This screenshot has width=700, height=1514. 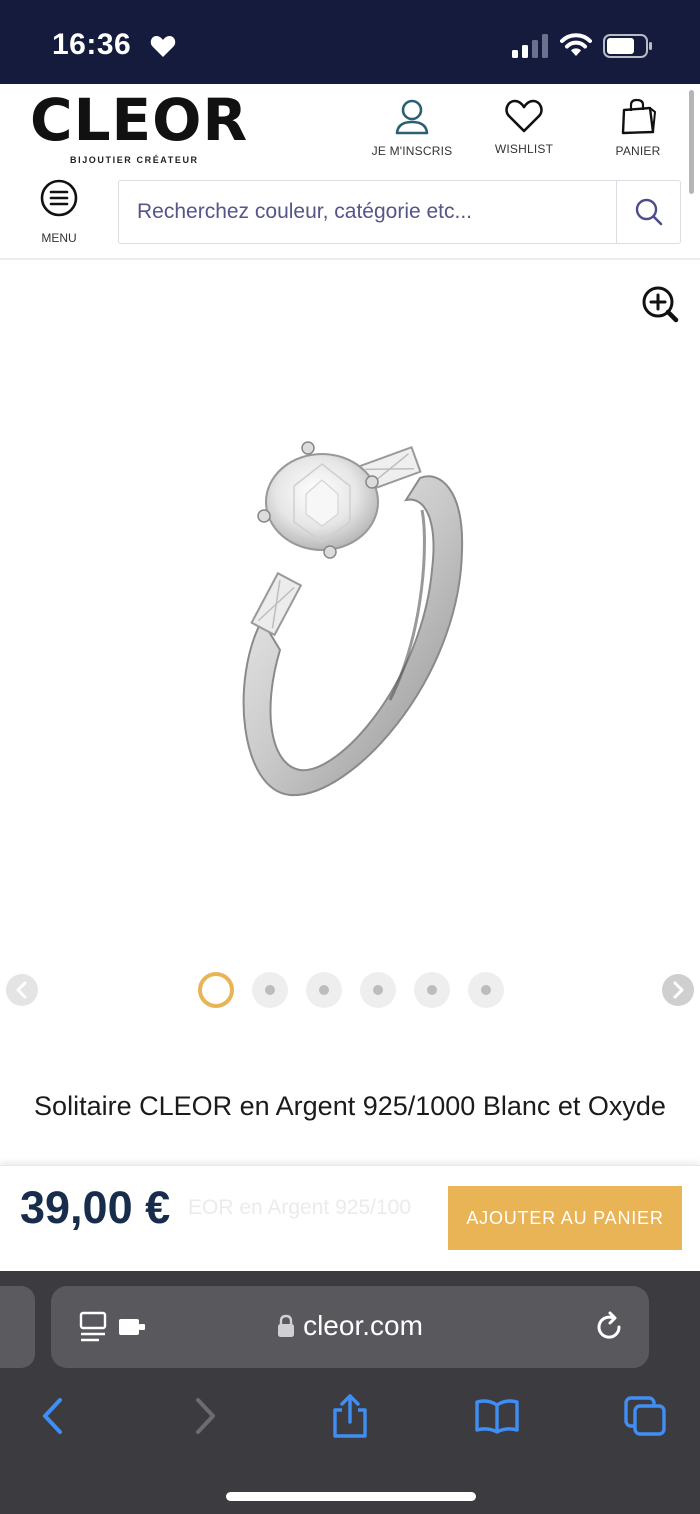 What do you see at coordinates (576, 44) in the screenshot?
I see `wifi-icon` at bounding box center [576, 44].